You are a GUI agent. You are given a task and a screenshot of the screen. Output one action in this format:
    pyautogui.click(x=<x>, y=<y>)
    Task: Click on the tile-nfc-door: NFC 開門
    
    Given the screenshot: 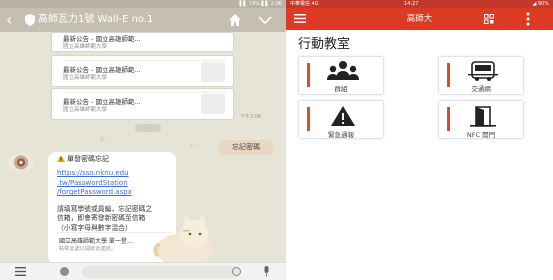 What is the action you would take?
    pyautogui.click(x=481, y=120)
    